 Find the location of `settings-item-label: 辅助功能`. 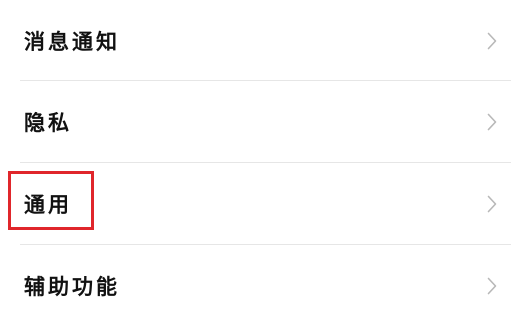

settings-item-label: 辅助功能 is located at coordinates (72, 286).